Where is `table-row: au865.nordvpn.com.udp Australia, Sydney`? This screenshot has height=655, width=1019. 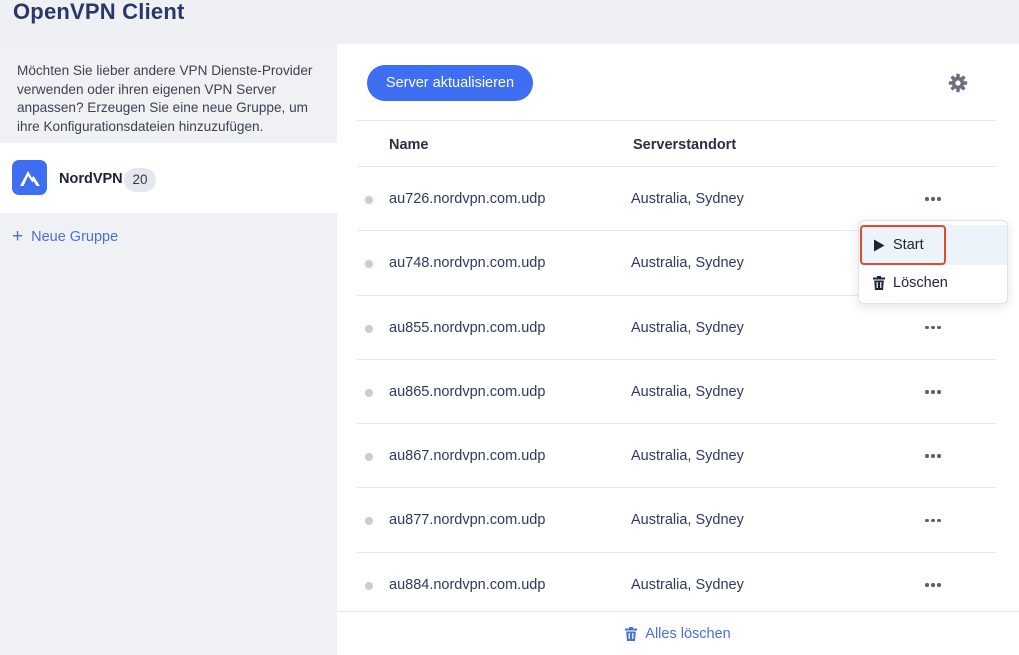 table-row: au865.nordvpn.com.udp Australia, Sydney is located at coordinates (676, 390).